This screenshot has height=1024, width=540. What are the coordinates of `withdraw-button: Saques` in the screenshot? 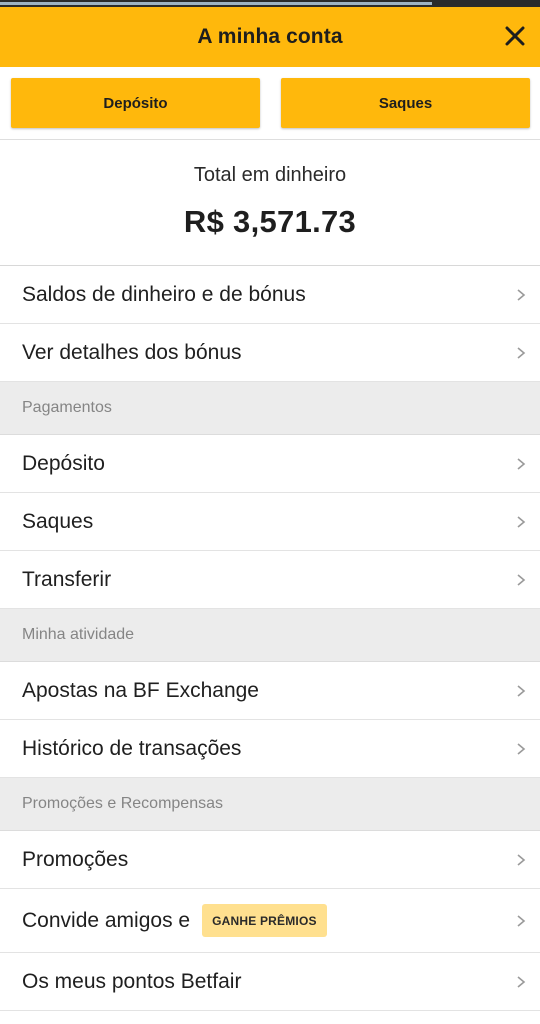 It's located at (405, 103).